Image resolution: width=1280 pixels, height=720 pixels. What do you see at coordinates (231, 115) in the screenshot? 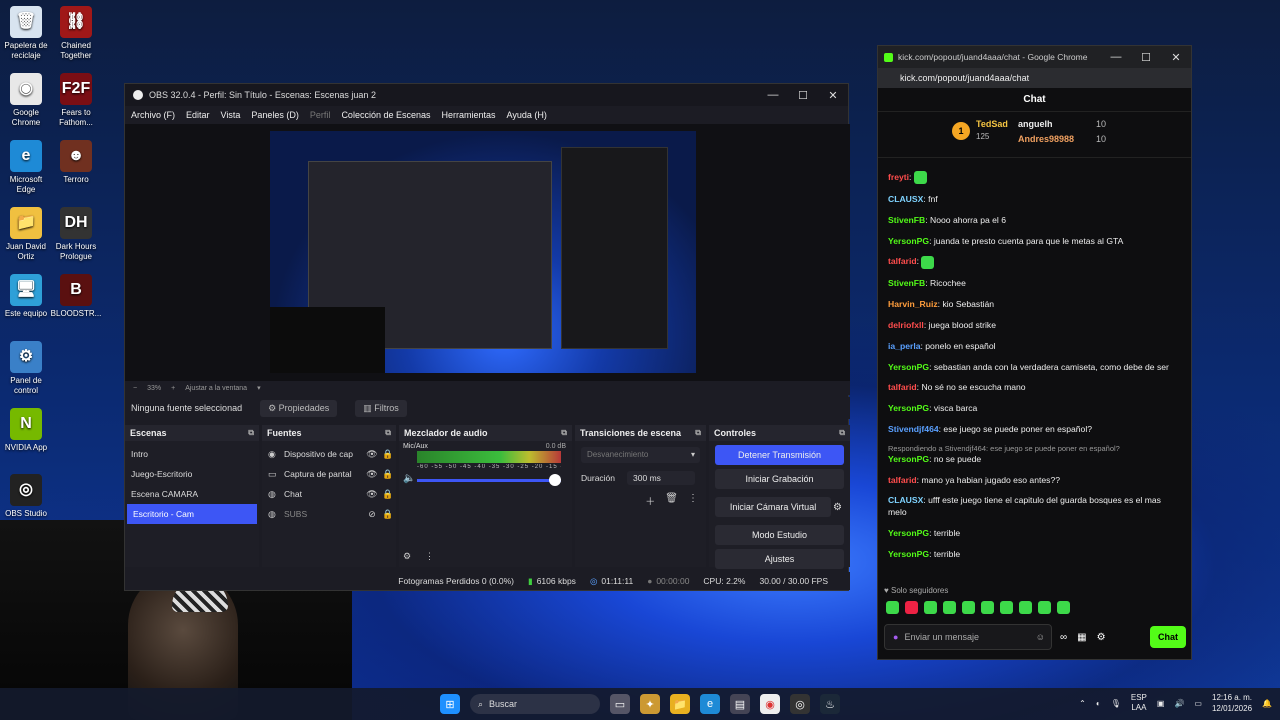
I see `menu-vista: Vista` at bounding box center [231, 115].